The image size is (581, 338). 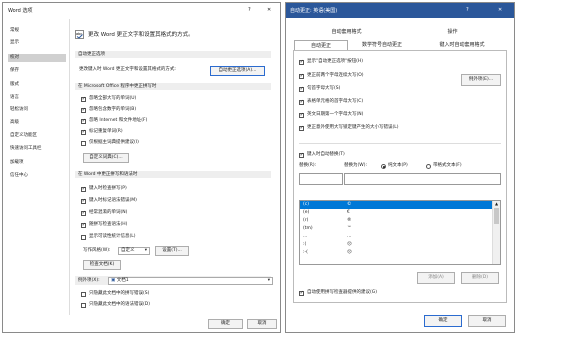 What do you see at coordinates (83, 121) in the screenshot?
I see `ignore-internet-checkbox` at bounding box center [83, 121].